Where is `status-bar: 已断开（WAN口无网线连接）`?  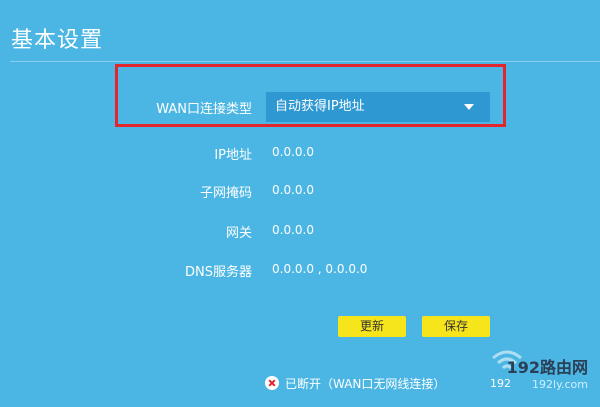
status-bar: 已断开（WAN口无网线连接） is located at coordinates (355, 383).